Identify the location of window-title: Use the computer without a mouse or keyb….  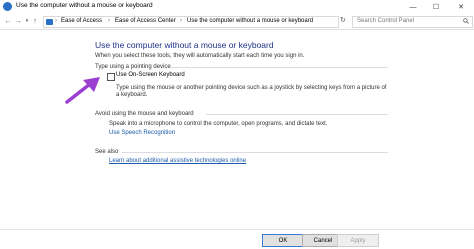
(84, 5).